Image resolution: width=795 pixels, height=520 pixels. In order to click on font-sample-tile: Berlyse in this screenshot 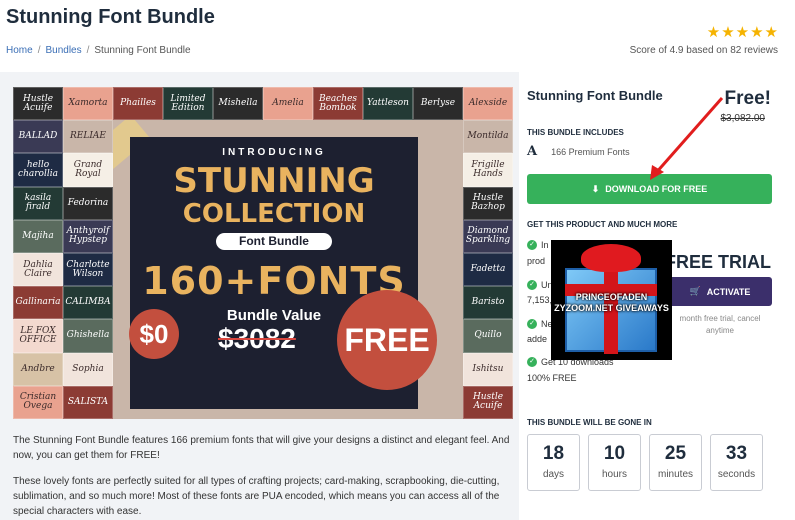, I will do `click(438, 104)`.